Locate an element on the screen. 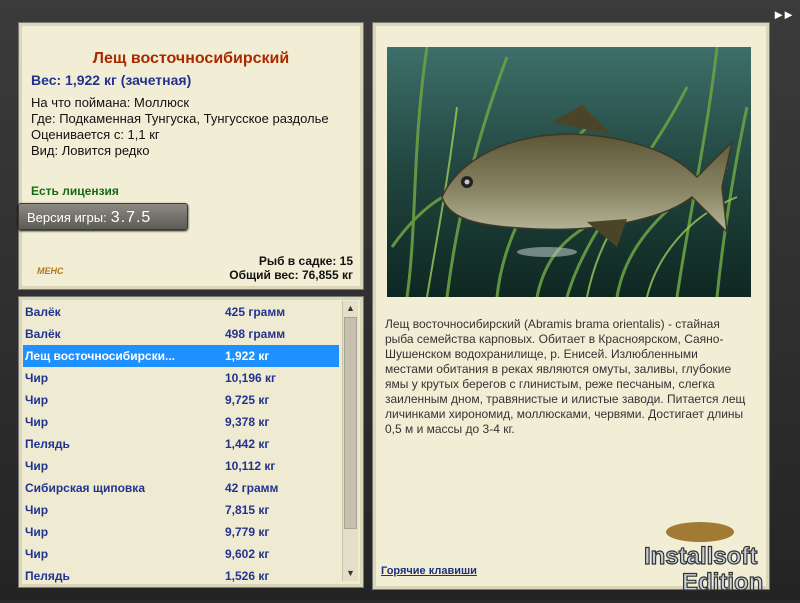 The image size is (800, 603). list-item: Чир 10,112 кг is located at coordinates (181, 466).